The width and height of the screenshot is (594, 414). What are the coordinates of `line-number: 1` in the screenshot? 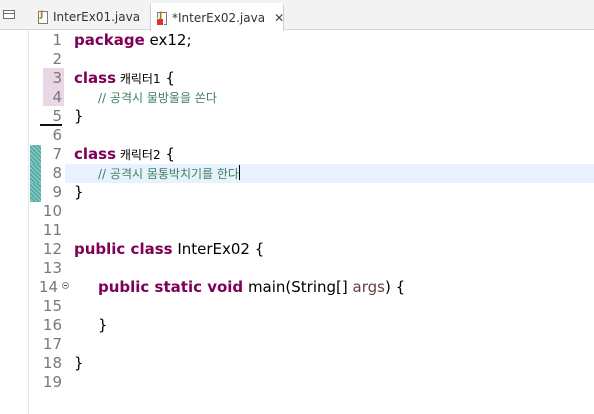 It's located at (57, 40).